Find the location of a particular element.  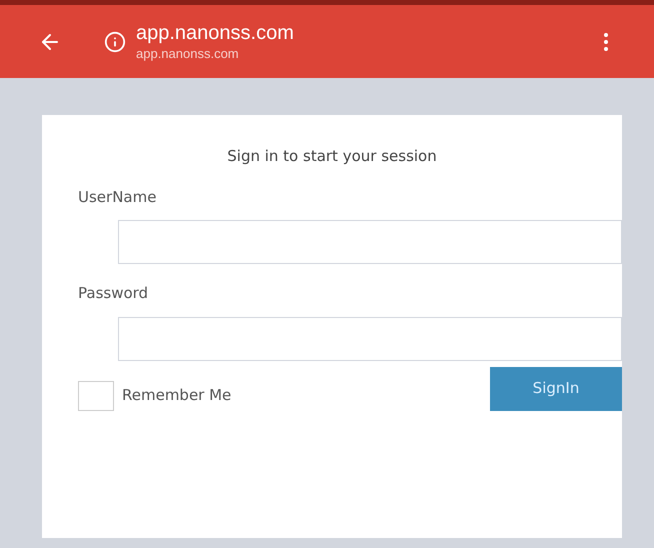

page-title: app.nanonss.com is located at coordinates (215, 33).